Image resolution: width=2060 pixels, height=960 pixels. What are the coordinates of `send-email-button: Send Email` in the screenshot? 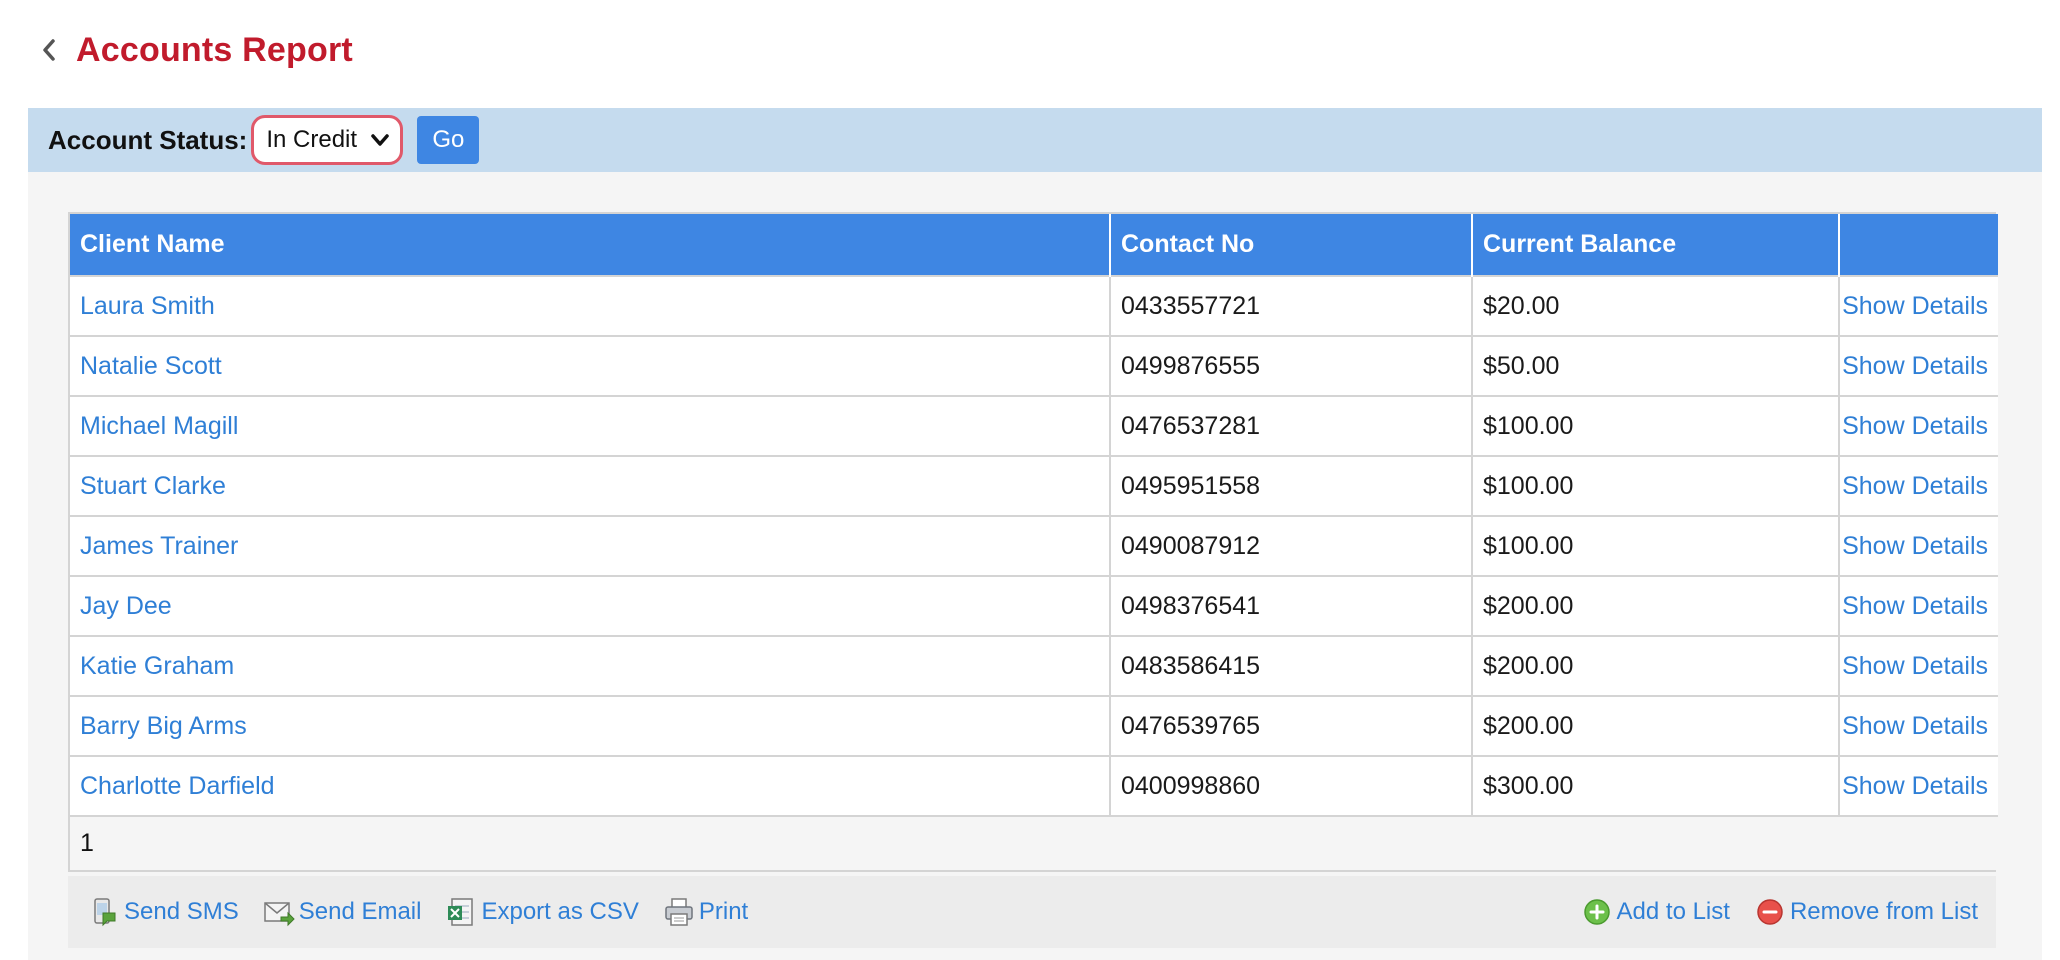 It's located at (342, 912).